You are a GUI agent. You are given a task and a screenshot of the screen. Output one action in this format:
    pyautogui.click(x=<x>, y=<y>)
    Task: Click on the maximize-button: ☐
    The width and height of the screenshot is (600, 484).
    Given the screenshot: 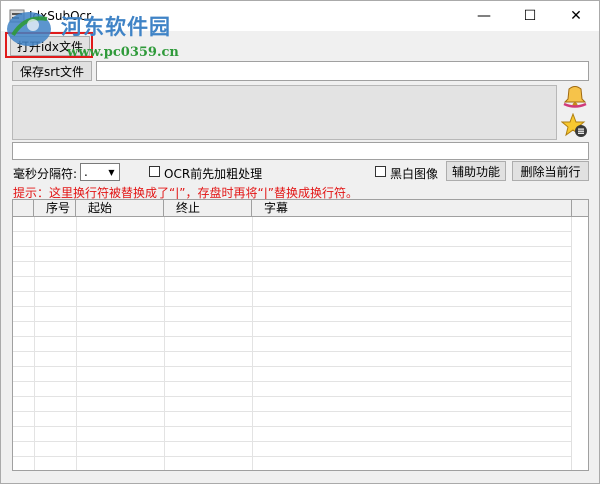 What is the action you would take?
    pyautogui.click(x=530, y=16)
    